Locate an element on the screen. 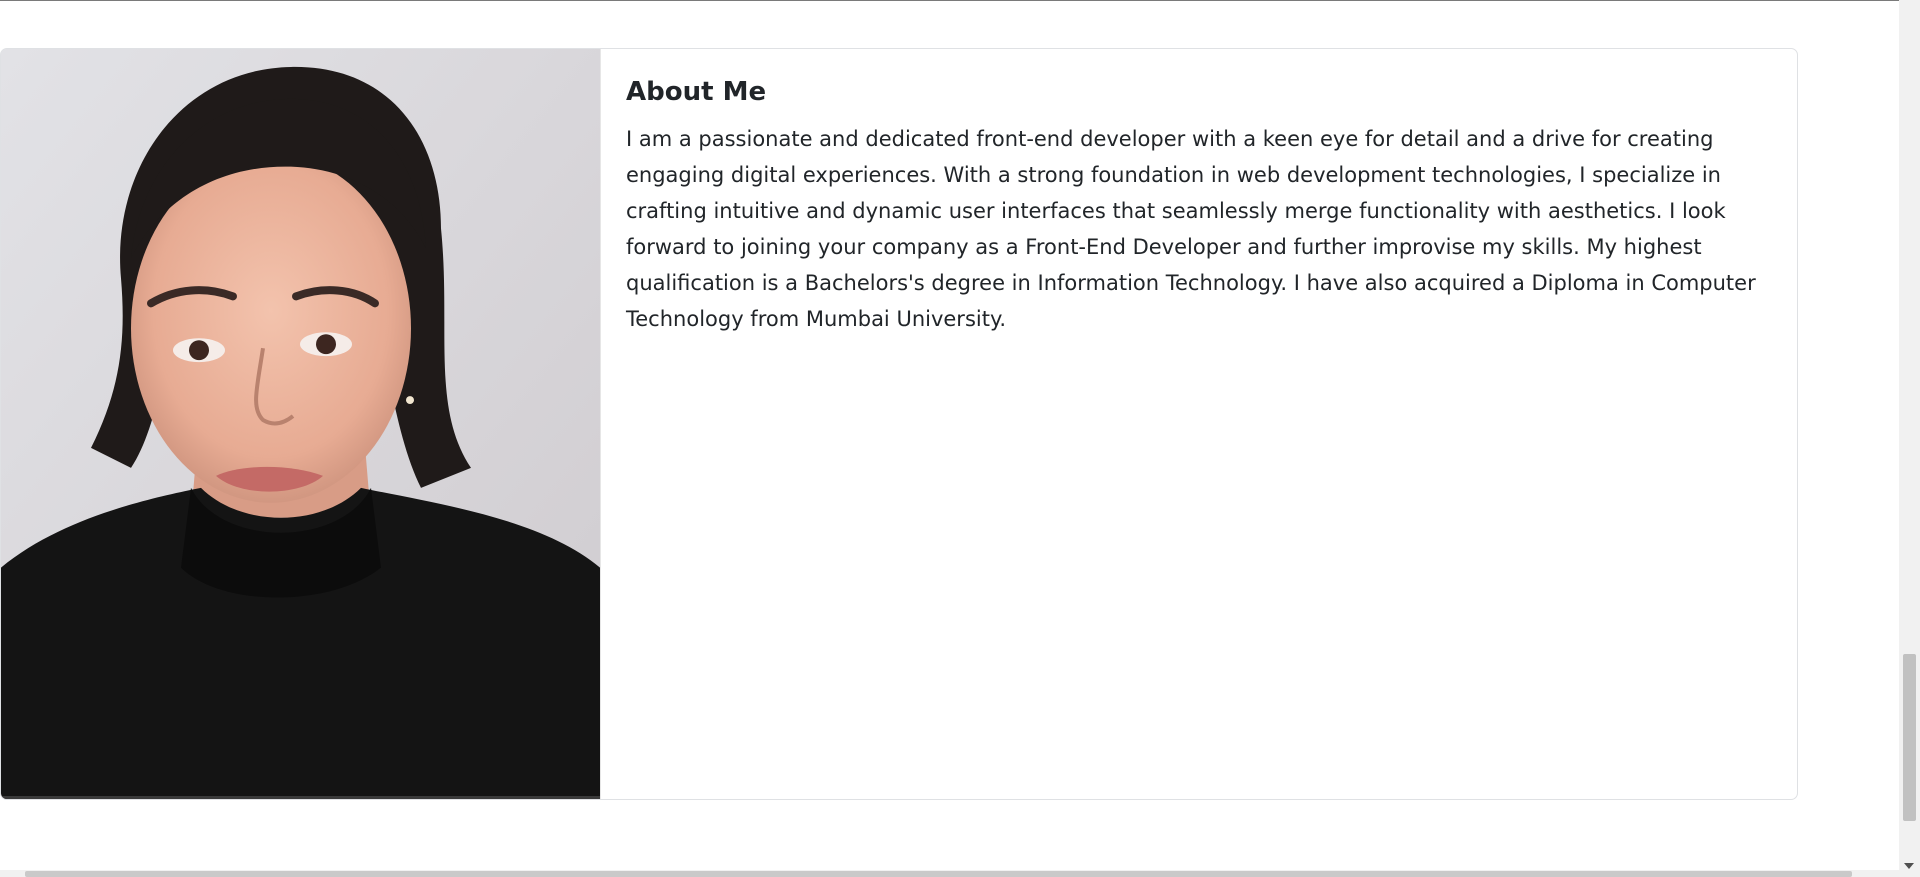  vertical-scrollbar is located at coordinates (1909, 438).